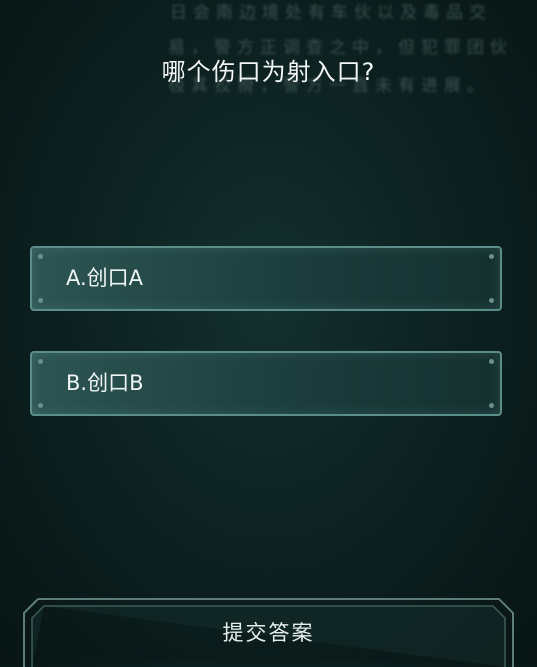 The image size is (537, 667). What do you see at coordinates (268, 72) in the screenshot?
I see `question-title: 哪个伤口为射入口?` at bounding box center [268, 72].